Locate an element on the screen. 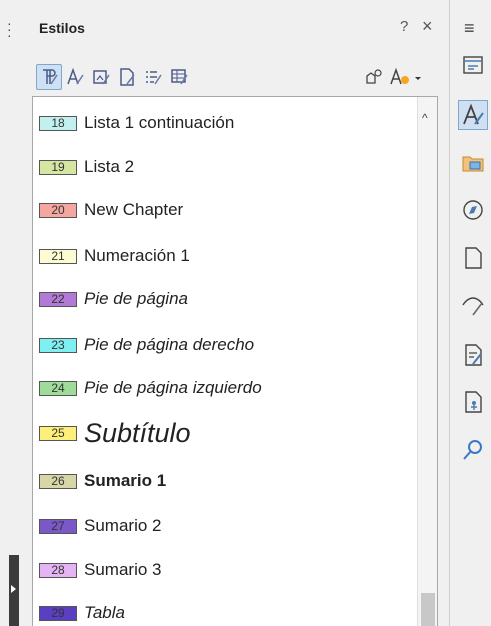  new-style-from-selection-icon is located at coordinates (405, 76).